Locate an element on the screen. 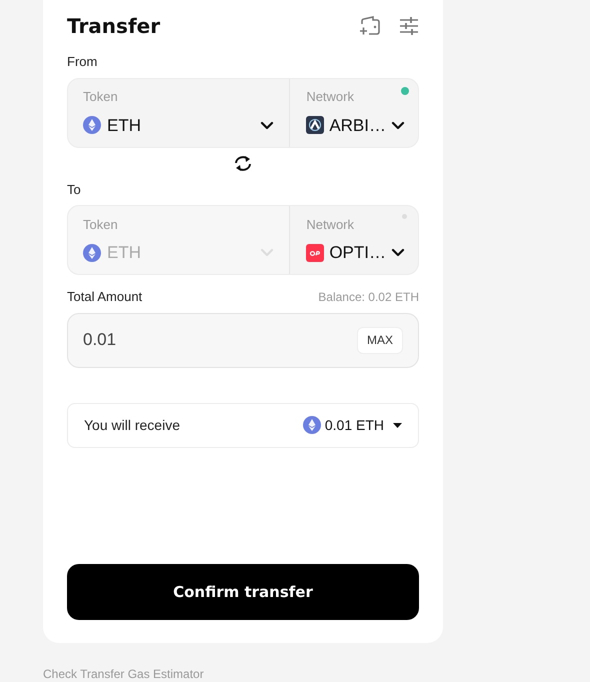  receive-label: You will receive is located at coordinates (132, 425).